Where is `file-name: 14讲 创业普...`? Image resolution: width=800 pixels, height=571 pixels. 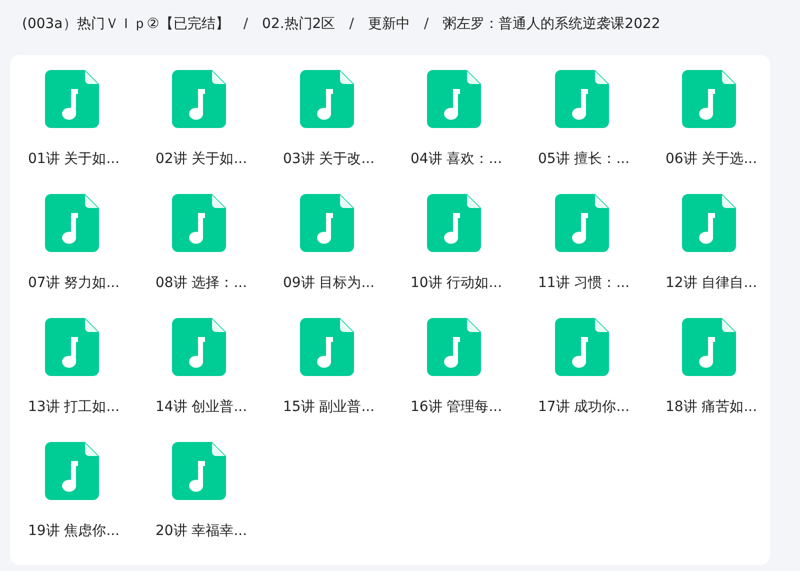 file-name: 14讲 创业普... is located at coordinates (201, 407).